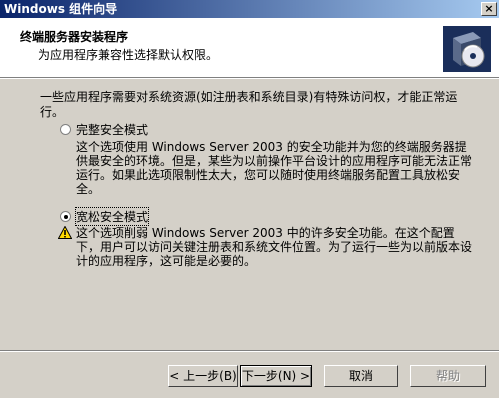 The image size is (499, 398). What do you see at coordinates (249, 9) in the screenshot?
I see `title-bar: Windows 组件向导 ×` at bounding box center [249, 9].